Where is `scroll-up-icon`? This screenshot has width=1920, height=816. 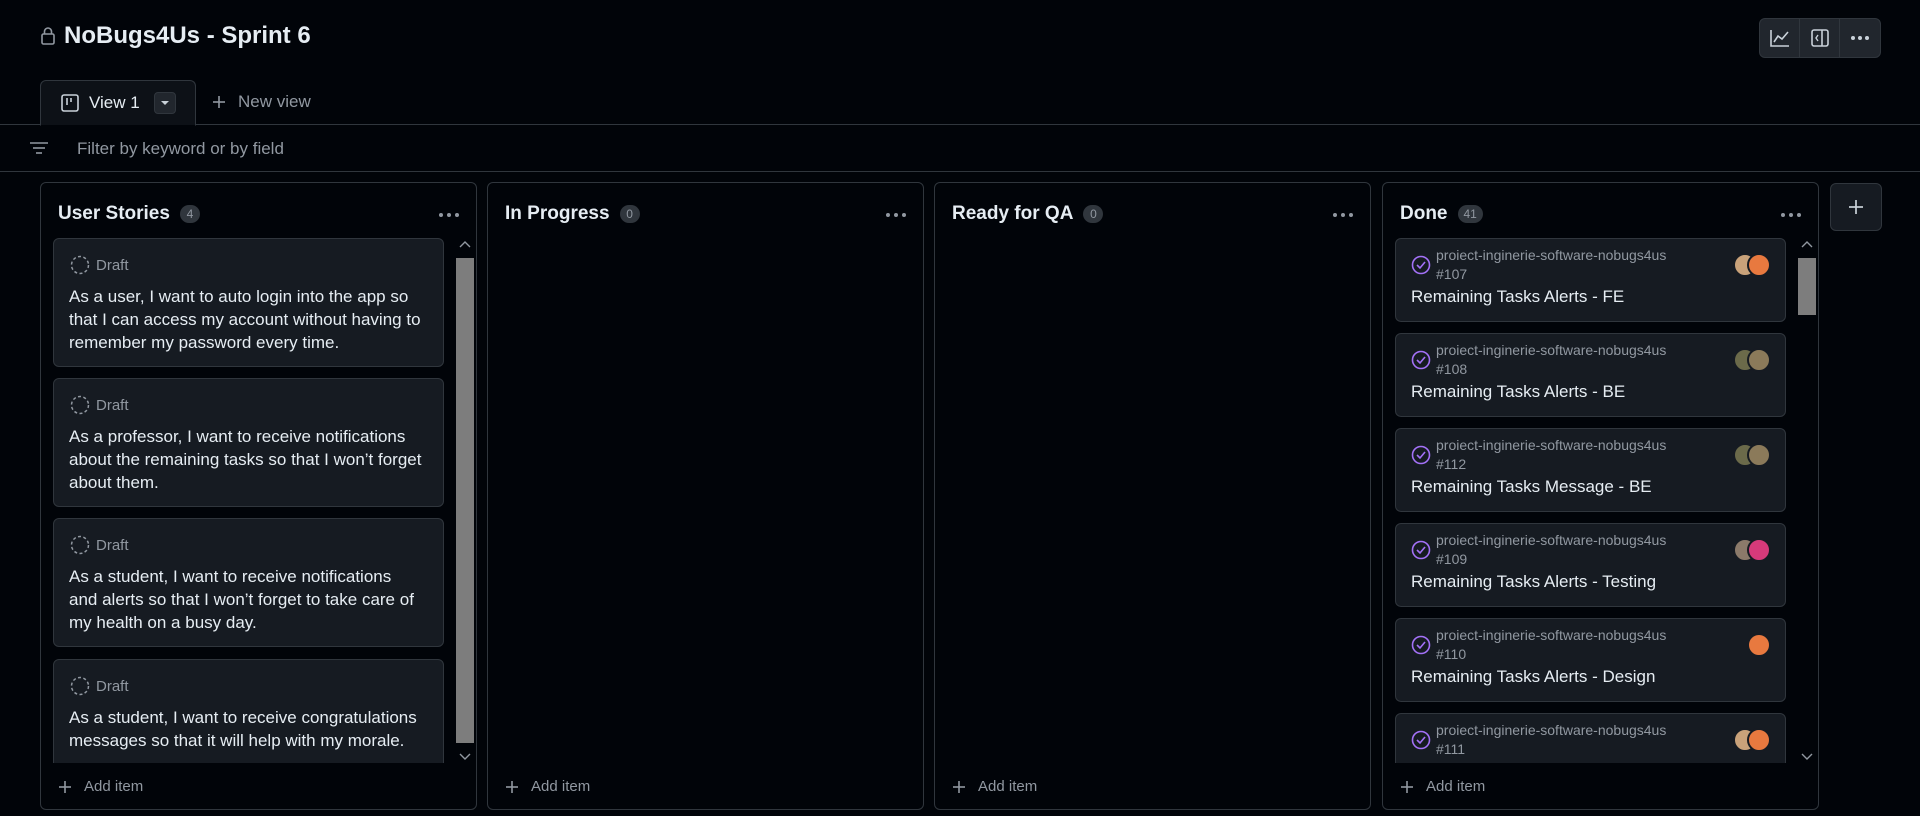
scroll-up-icon is located at coordinates (1807, 244).